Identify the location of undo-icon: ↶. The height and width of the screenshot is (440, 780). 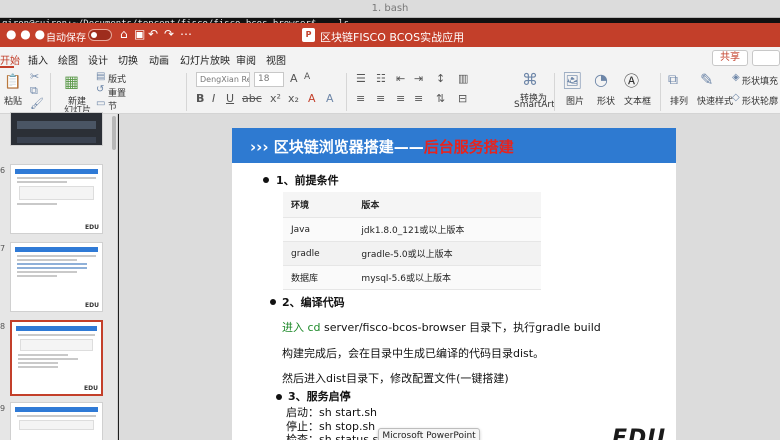
(153, 34).